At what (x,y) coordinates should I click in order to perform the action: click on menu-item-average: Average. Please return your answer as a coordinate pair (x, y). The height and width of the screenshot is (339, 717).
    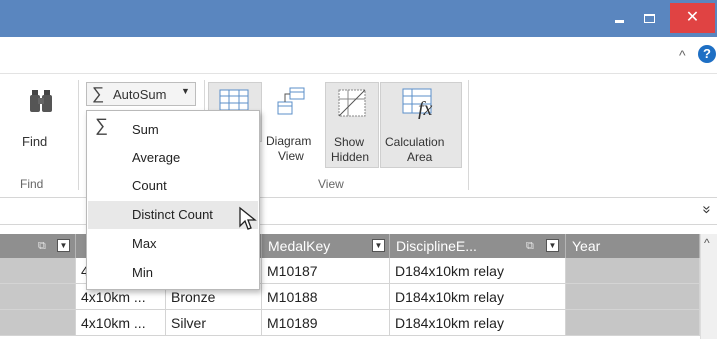
    Looking at the image, I should click on (173, 158).